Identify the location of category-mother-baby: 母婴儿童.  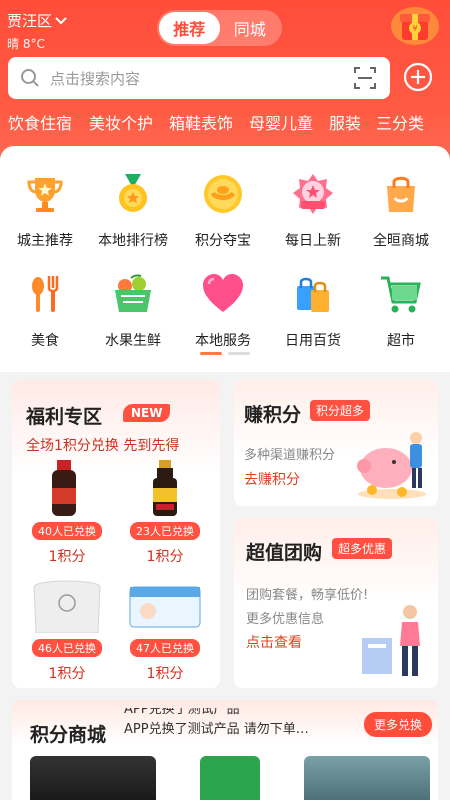
(281, 122).